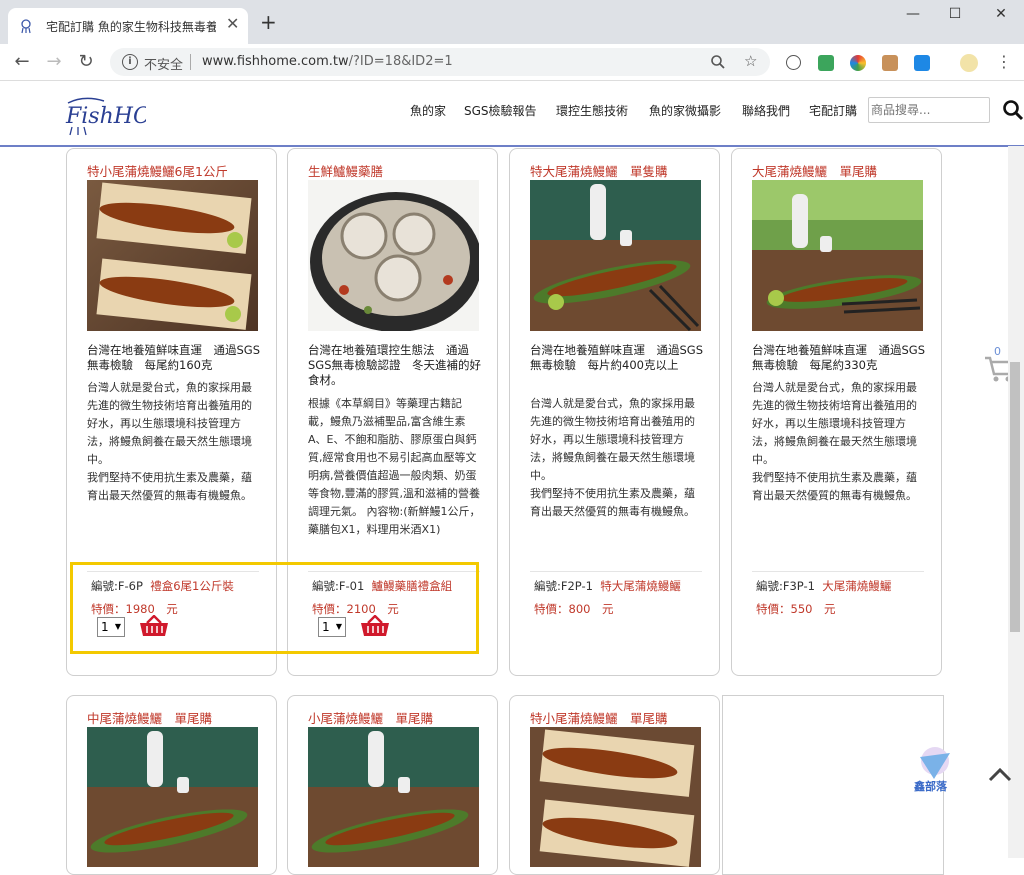  I want to click on maximize-button: ☐, so click(955, 16).